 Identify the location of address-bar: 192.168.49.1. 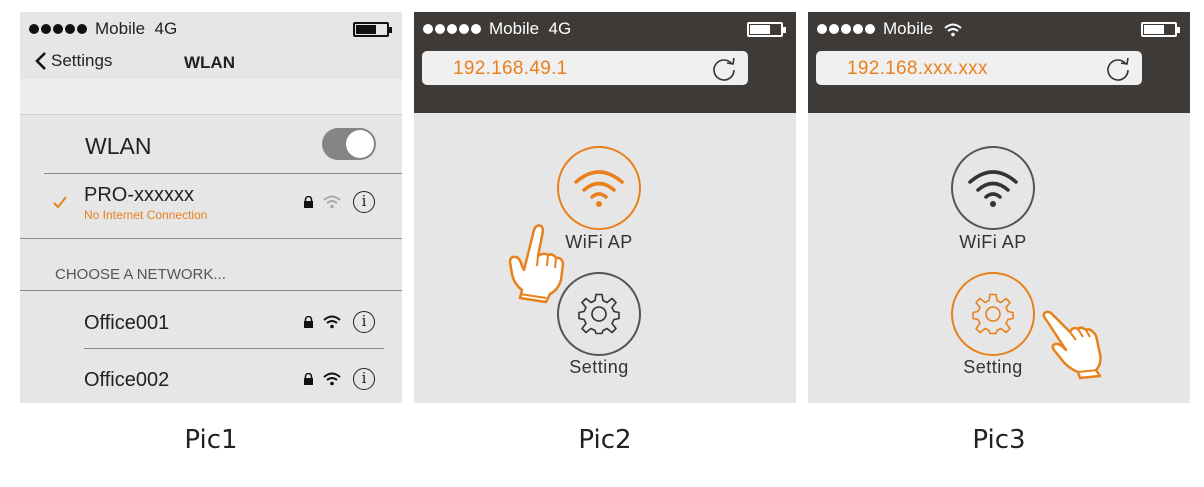
(585, 68).